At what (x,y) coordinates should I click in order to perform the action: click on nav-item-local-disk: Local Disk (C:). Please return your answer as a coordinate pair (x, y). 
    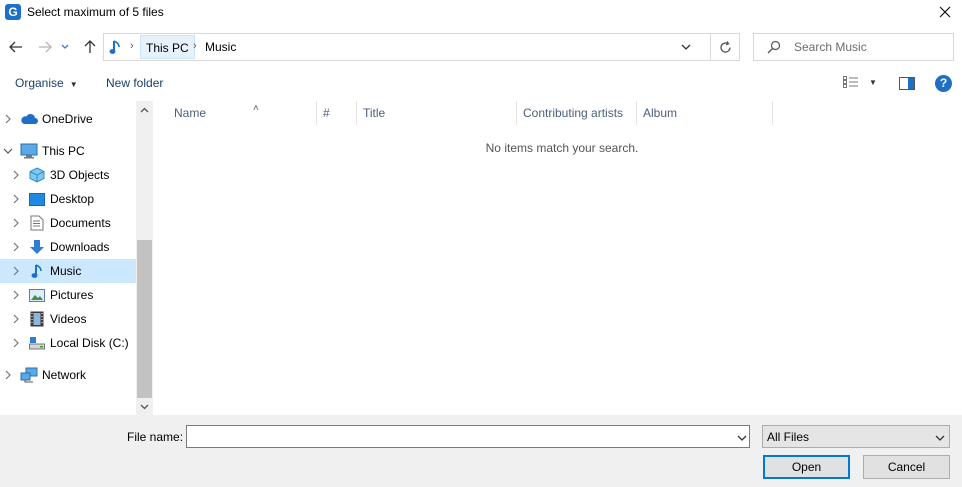
    Looking at the image, I should click on (68, 343).